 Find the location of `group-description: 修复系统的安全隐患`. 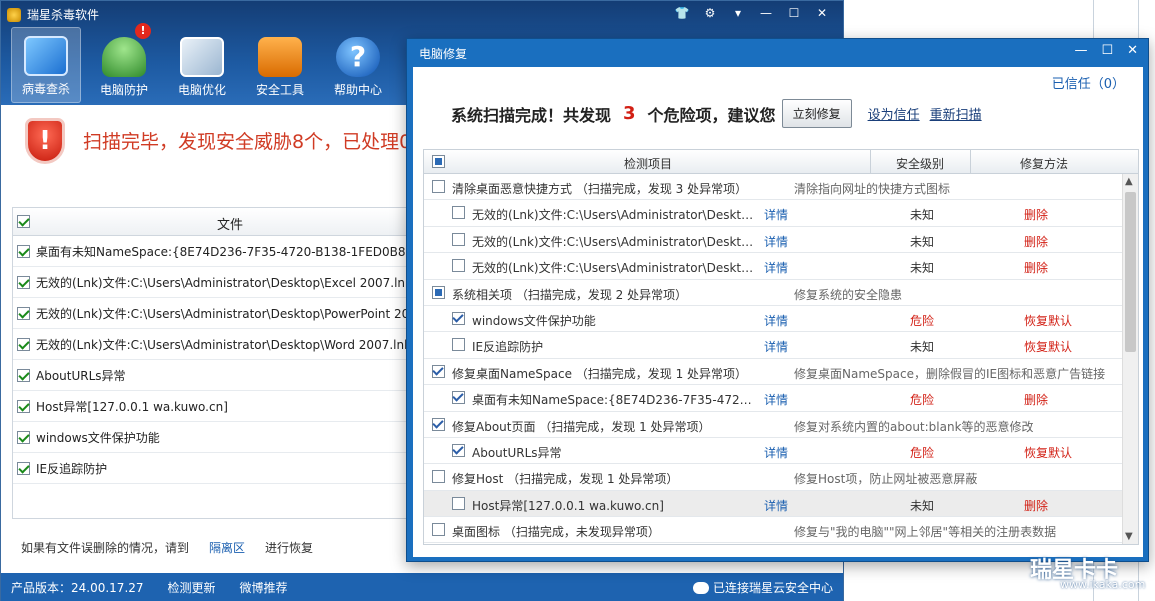

group-description: 修复系统的安全隐患 is located at coordinates (848, 294).